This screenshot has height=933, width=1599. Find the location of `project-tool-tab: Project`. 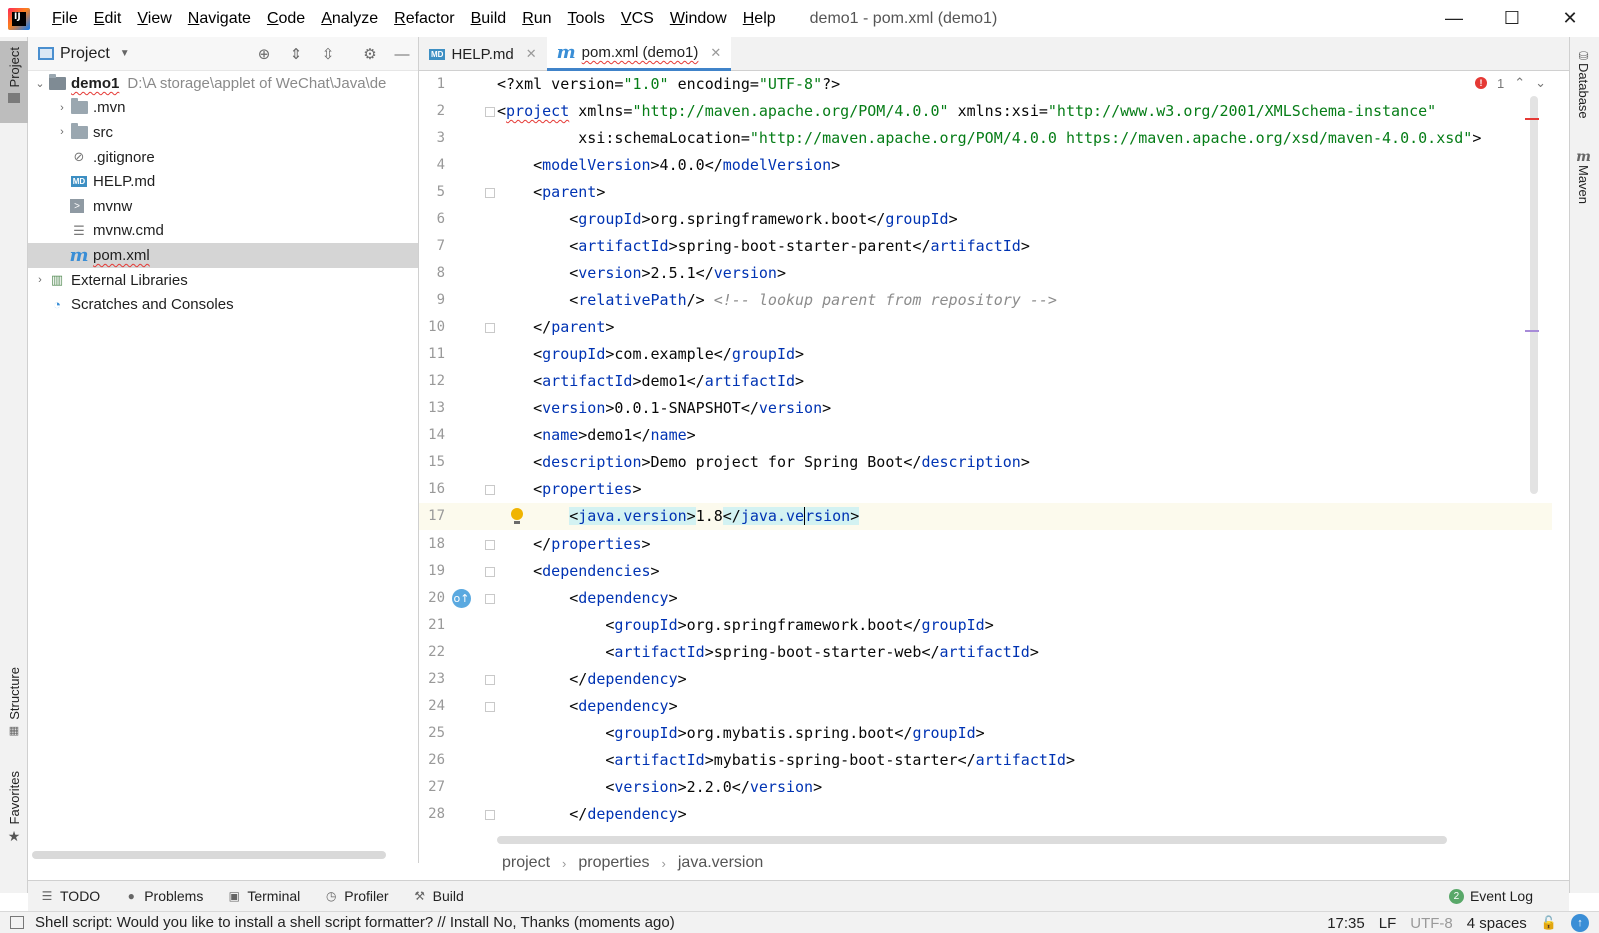

project-tool-tab: Project is located at coordinates (14, 82).